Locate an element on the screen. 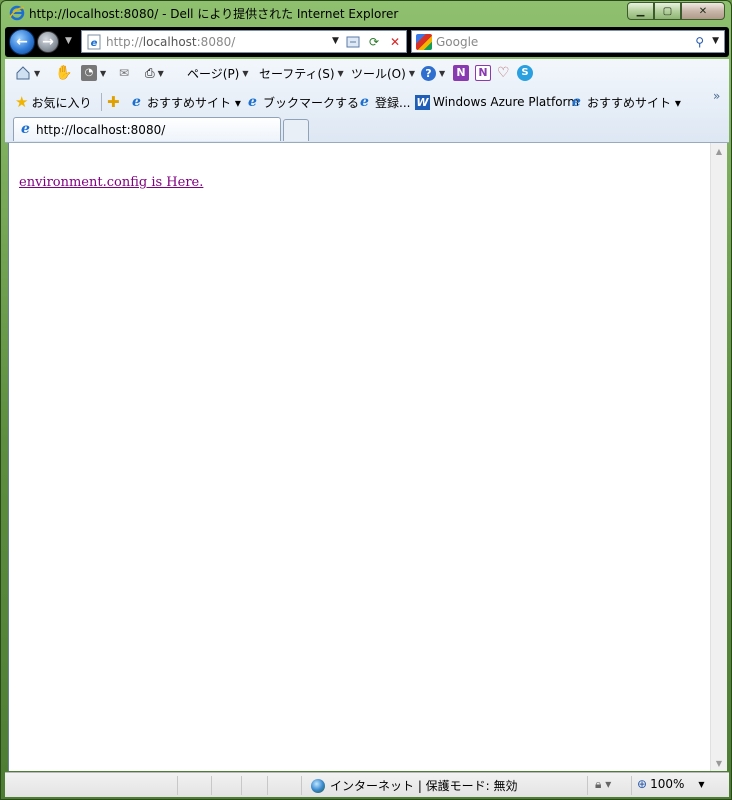  status-bar: インターネット | 保護モード: 無効 🔒︎ ▾ ⊕ 100% ▼ is located at coordinates (367, 784).